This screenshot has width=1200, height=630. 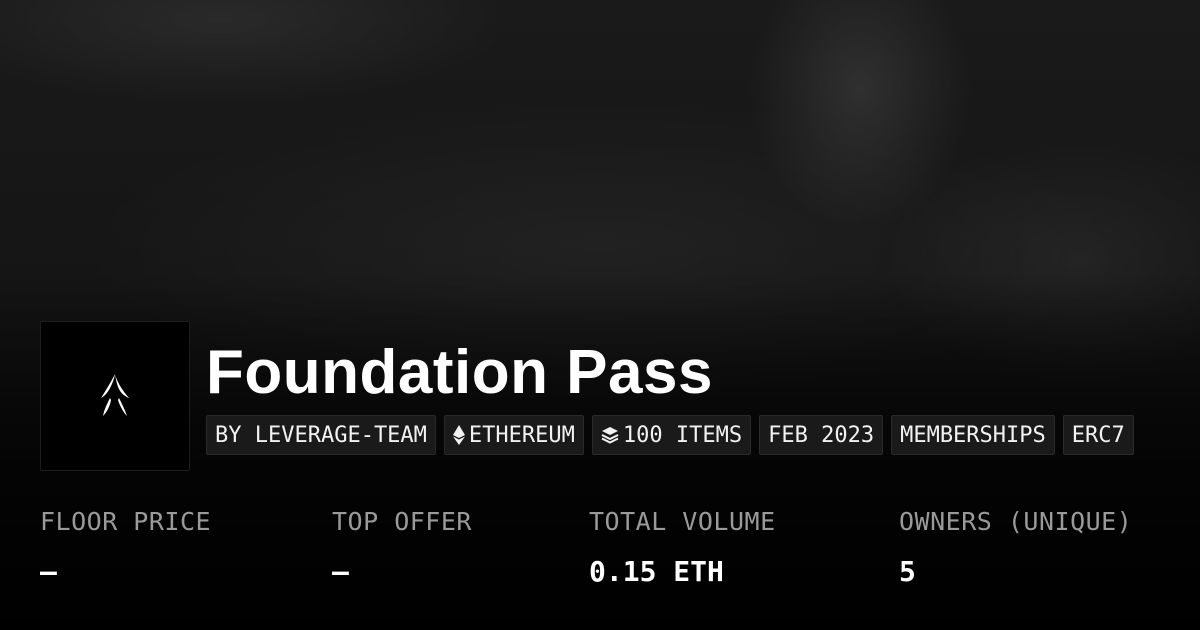 I want to click on category-tag: MEMBERSHIPS, so click(x=973, y=435).